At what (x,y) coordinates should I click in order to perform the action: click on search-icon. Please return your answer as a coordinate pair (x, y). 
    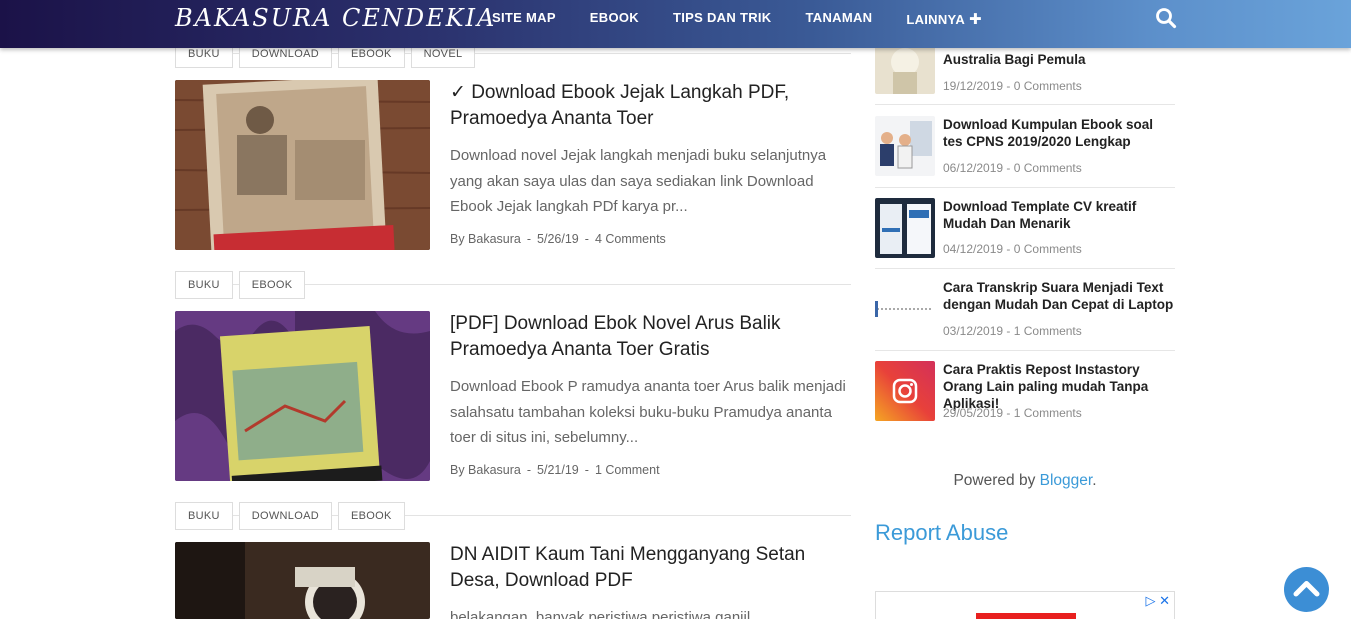
    Looking at the image, I should click on (1166, 18).